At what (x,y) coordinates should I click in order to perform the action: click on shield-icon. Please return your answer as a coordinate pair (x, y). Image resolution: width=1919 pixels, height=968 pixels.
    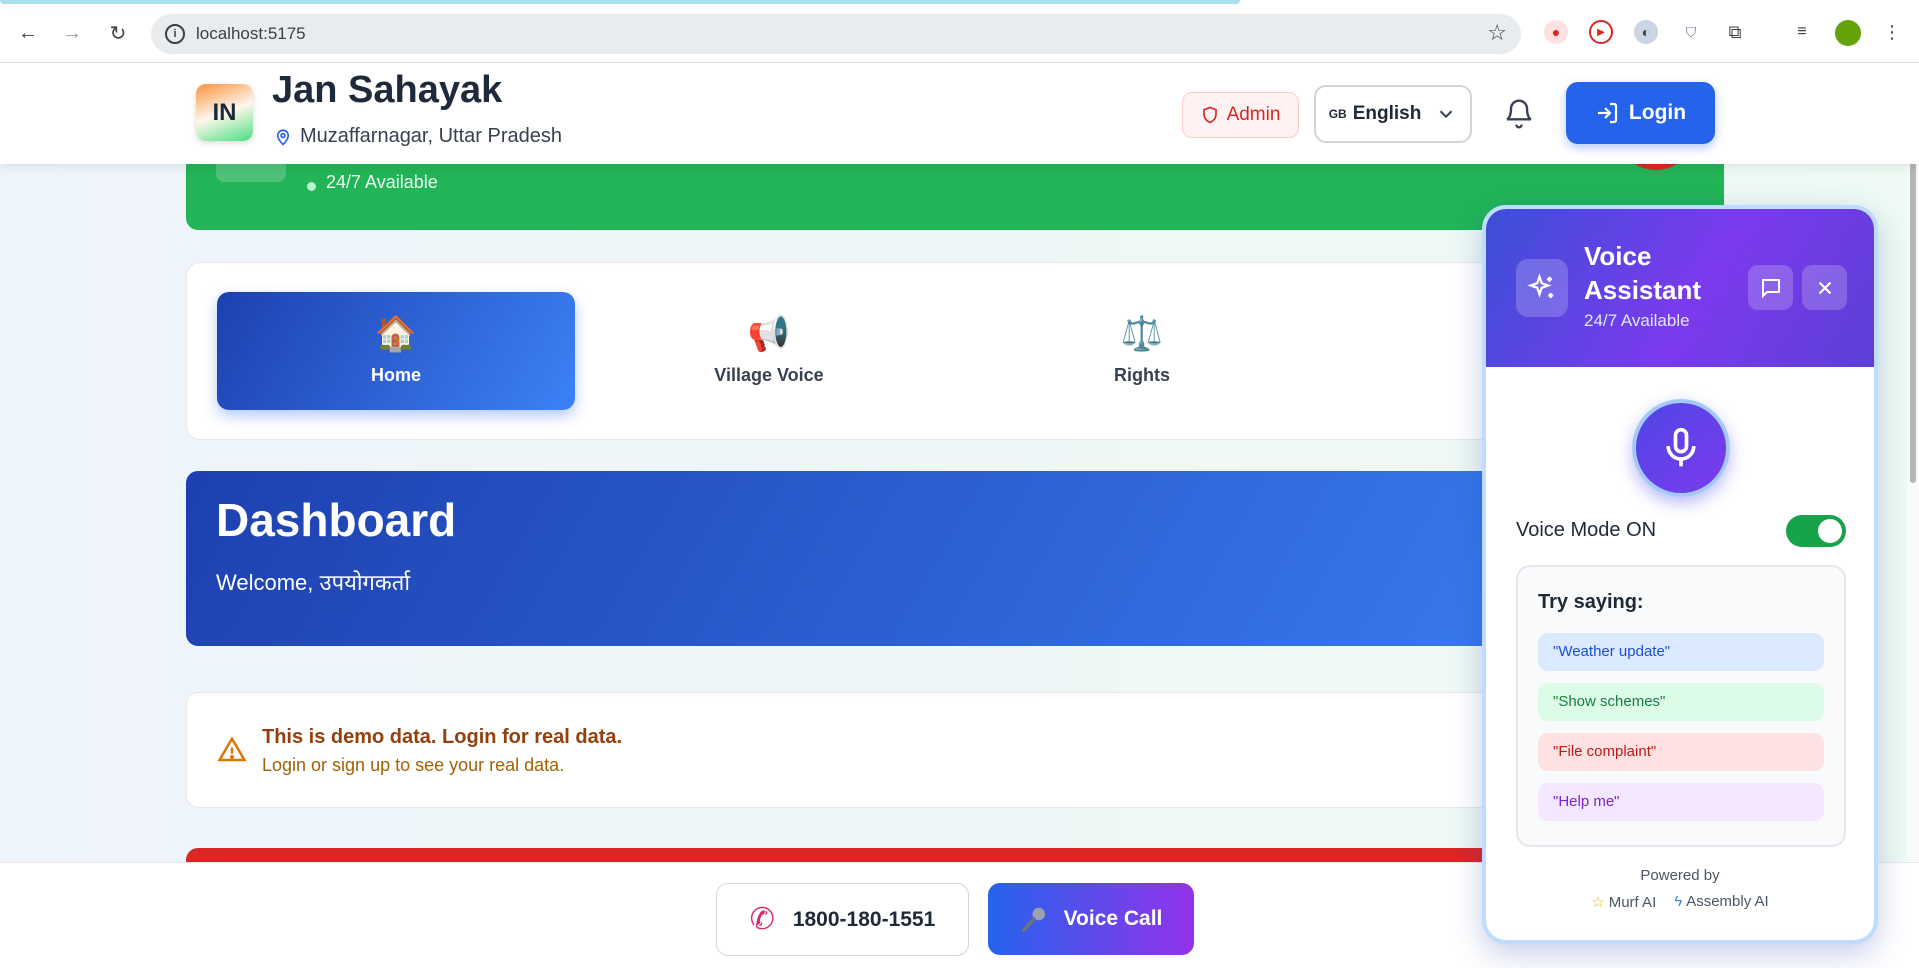
    Looking at the image, I should click on (1209, 115).